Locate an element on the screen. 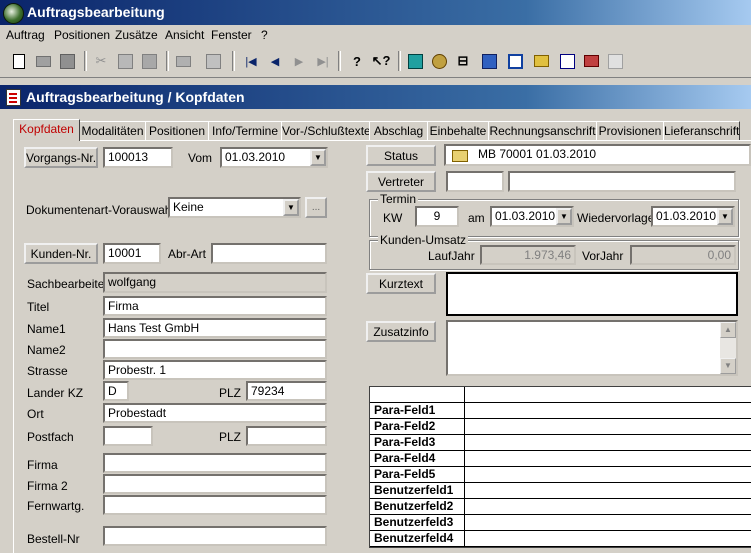 The width and height of the screenshot is (751, 553). table-row: Para-Feld3 is located at coordinates (560, 443).